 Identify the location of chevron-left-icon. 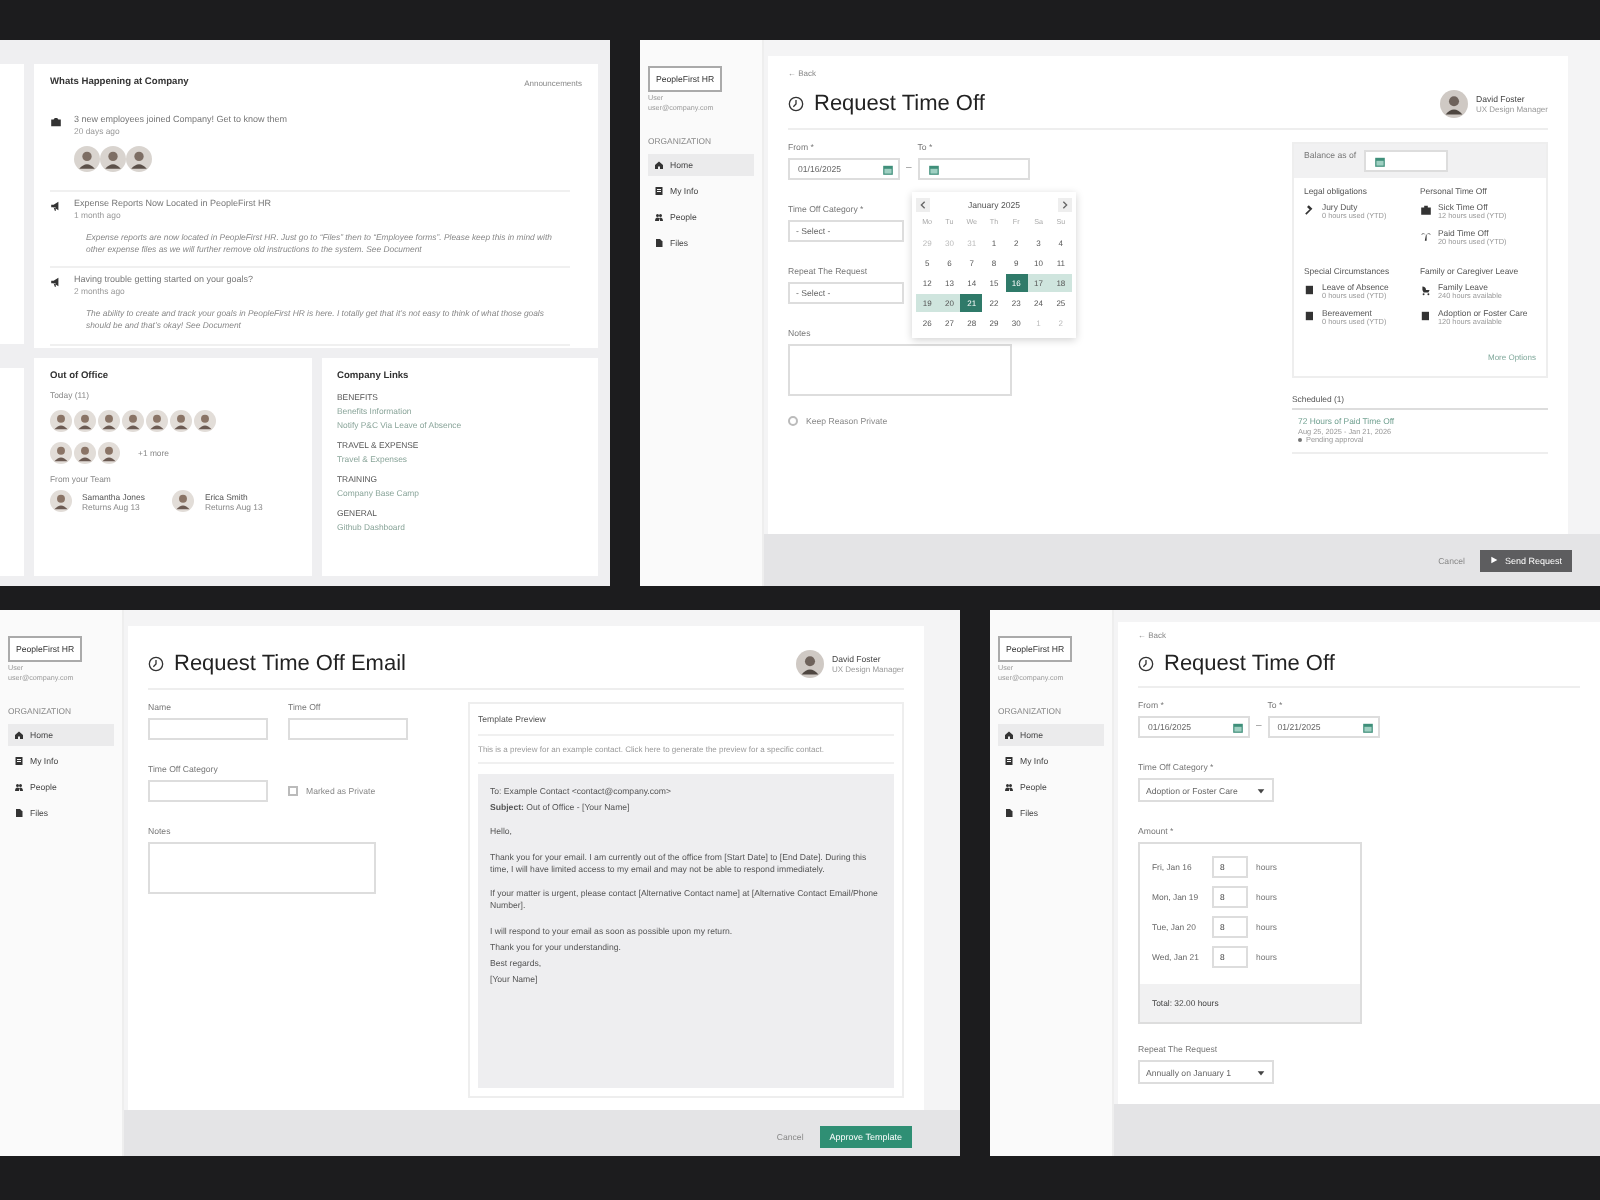
(923, 205).